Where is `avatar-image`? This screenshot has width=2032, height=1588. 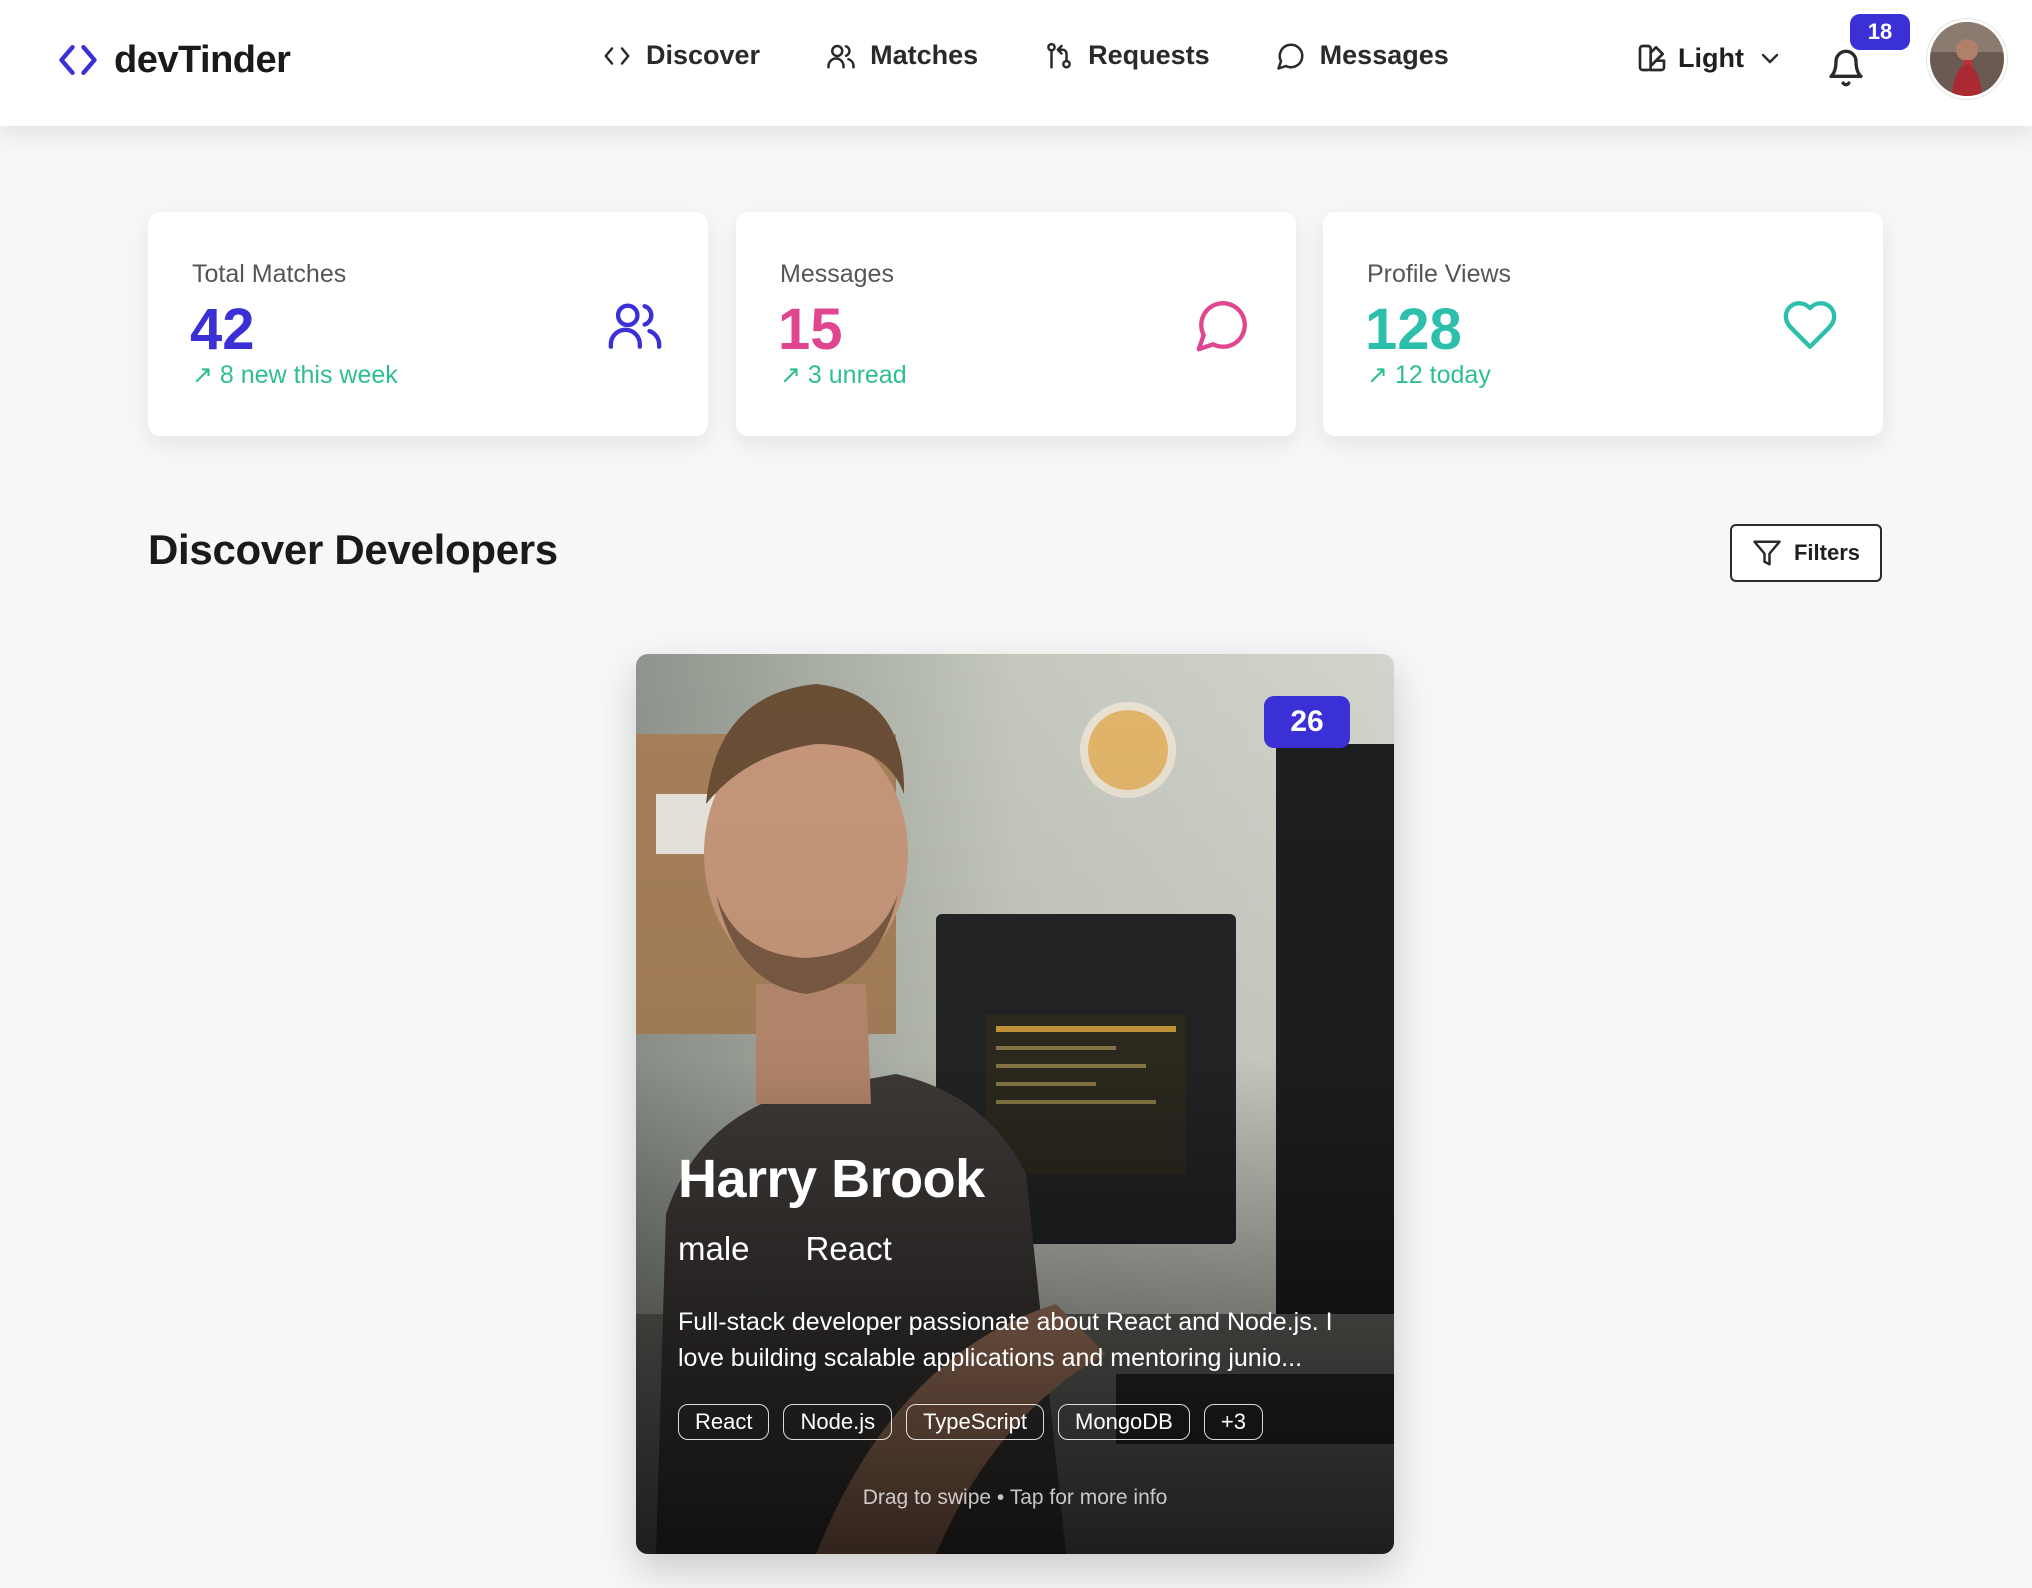
avatar-image is located at coordinates (1967, 59).